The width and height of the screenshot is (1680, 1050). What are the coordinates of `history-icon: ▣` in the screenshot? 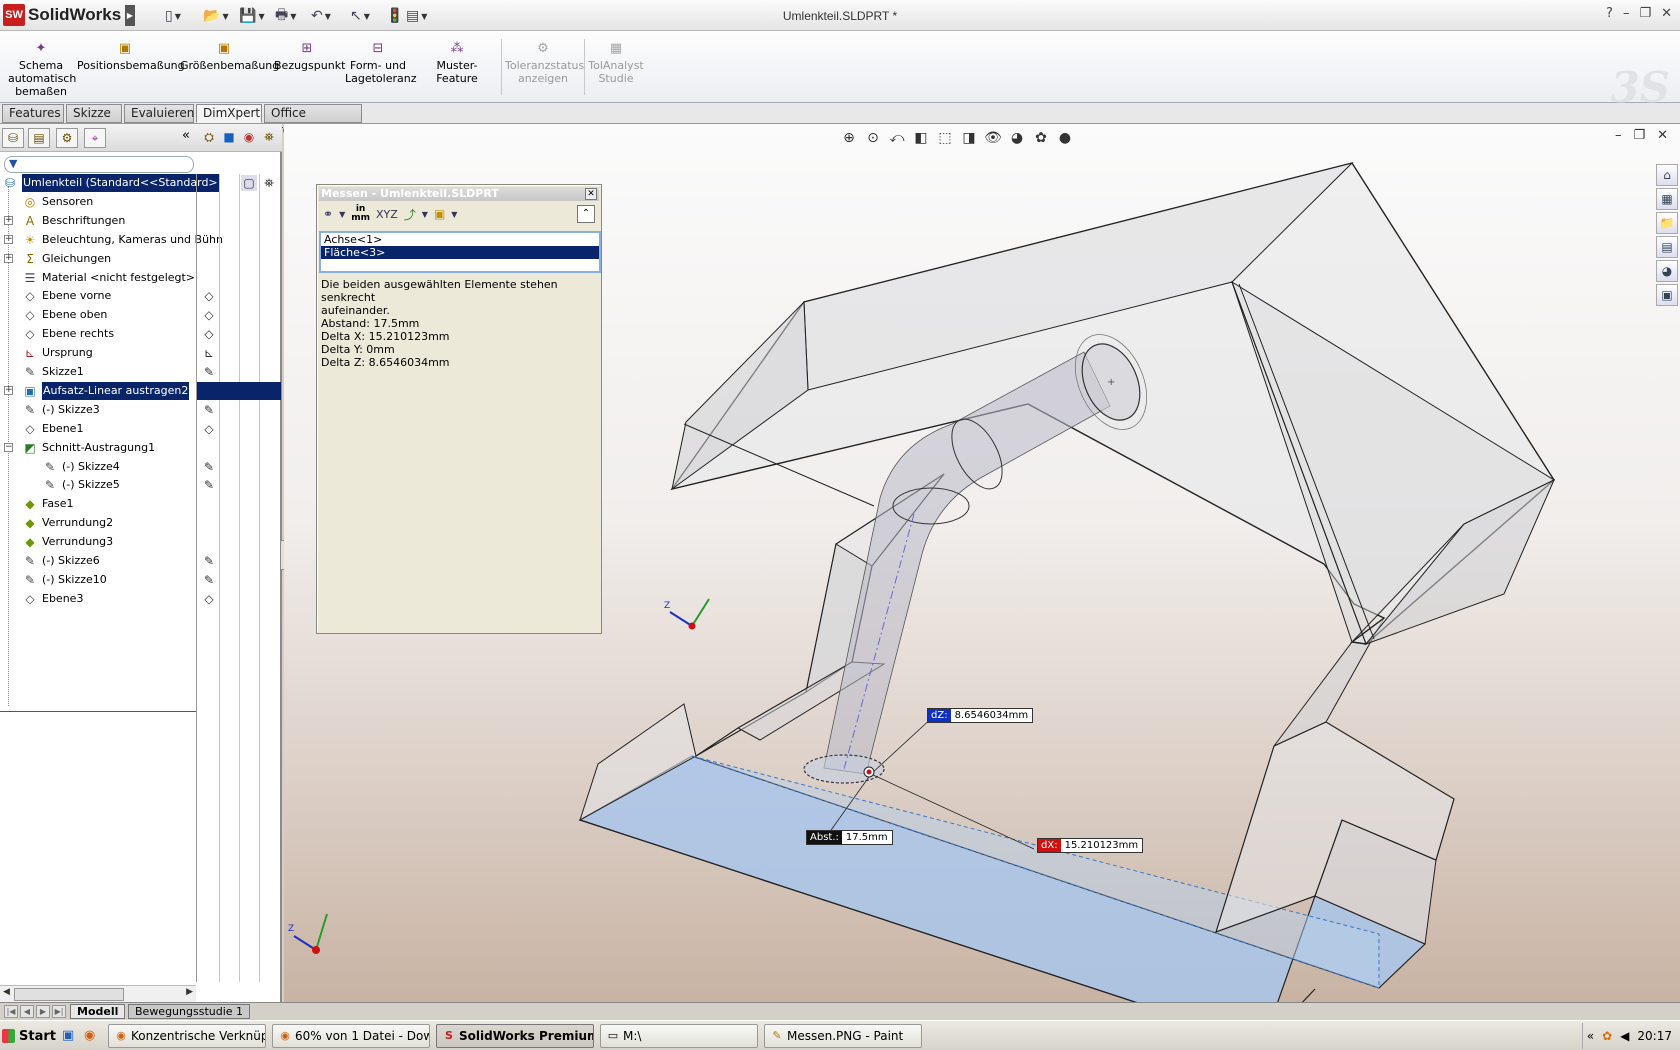 It's located at (439, 214).